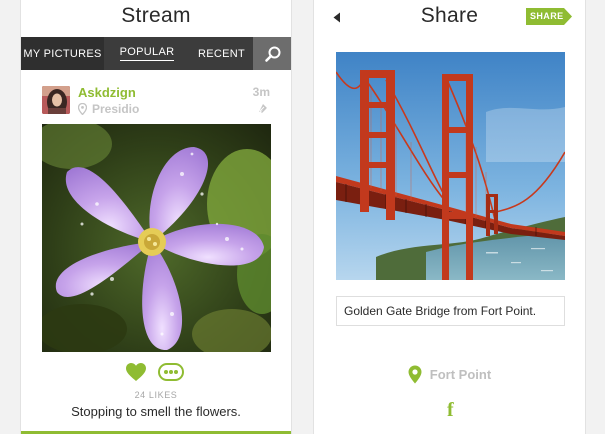 The image size is (605, 434). Describe the element at coordinates (156, 411) in the screenshot. I see `post-caption: Stopping to smell the flowers.` at that location.